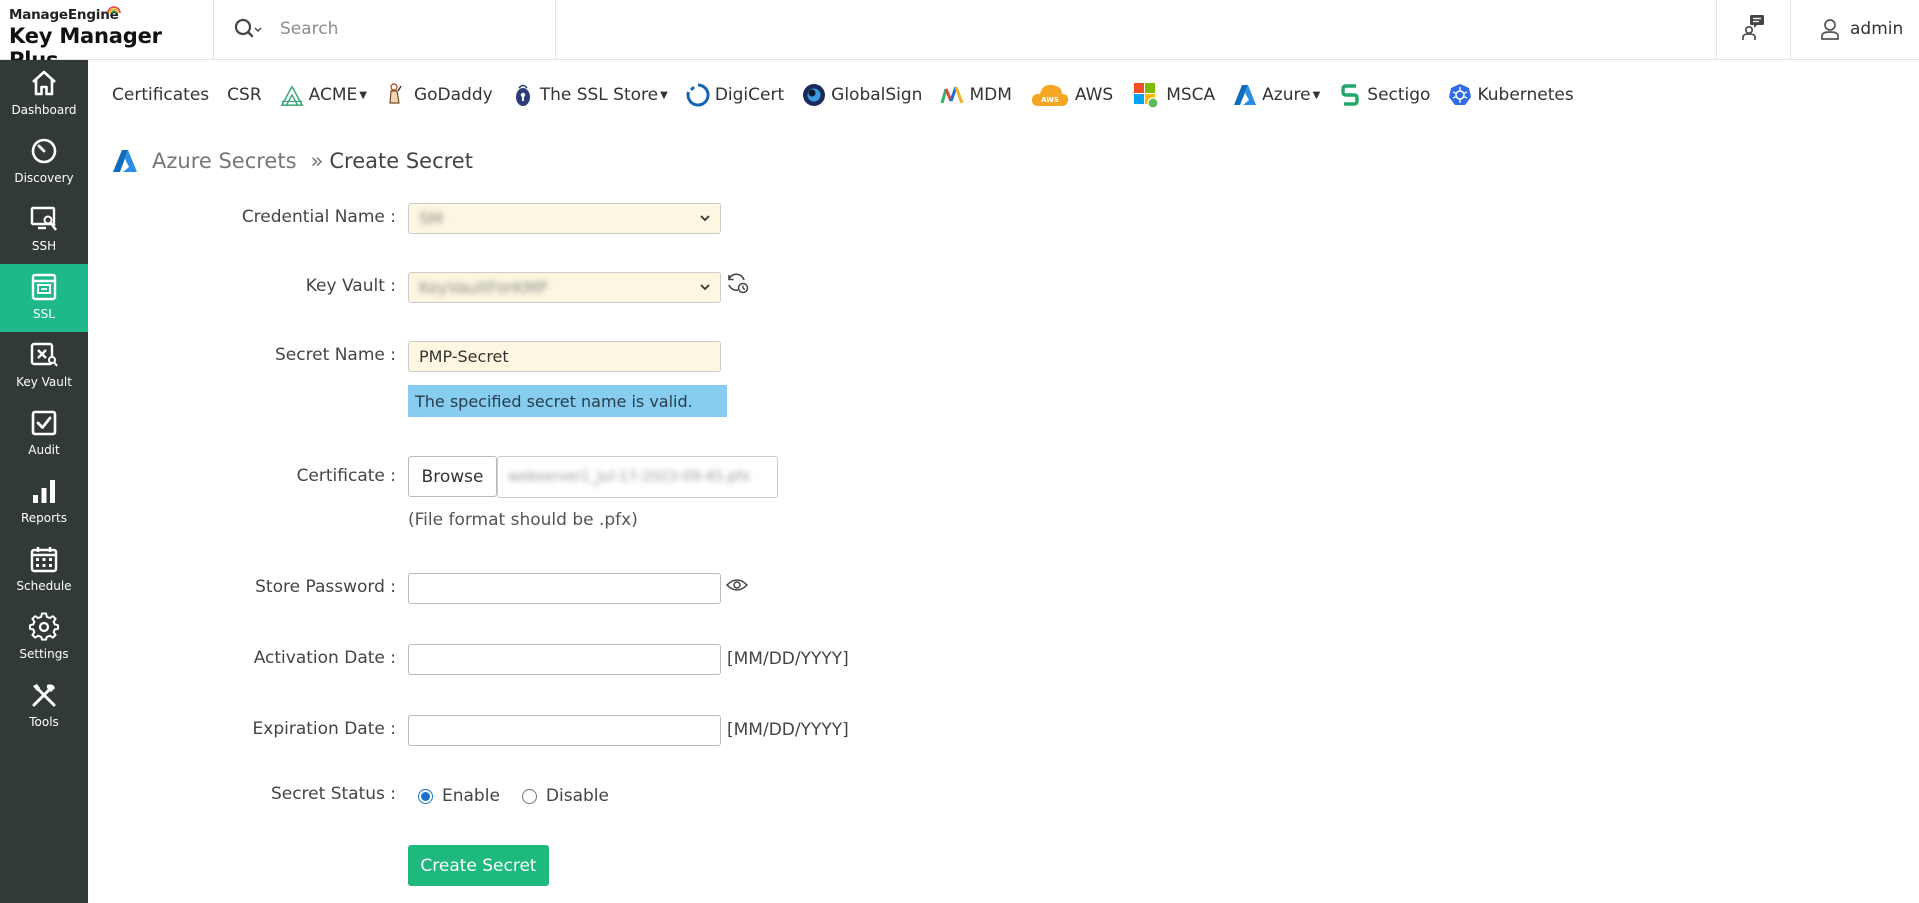 This screenshot has width=1919, height=903. I want to click on tab-kubernetes: Kubernetes, so click(1511, 95).